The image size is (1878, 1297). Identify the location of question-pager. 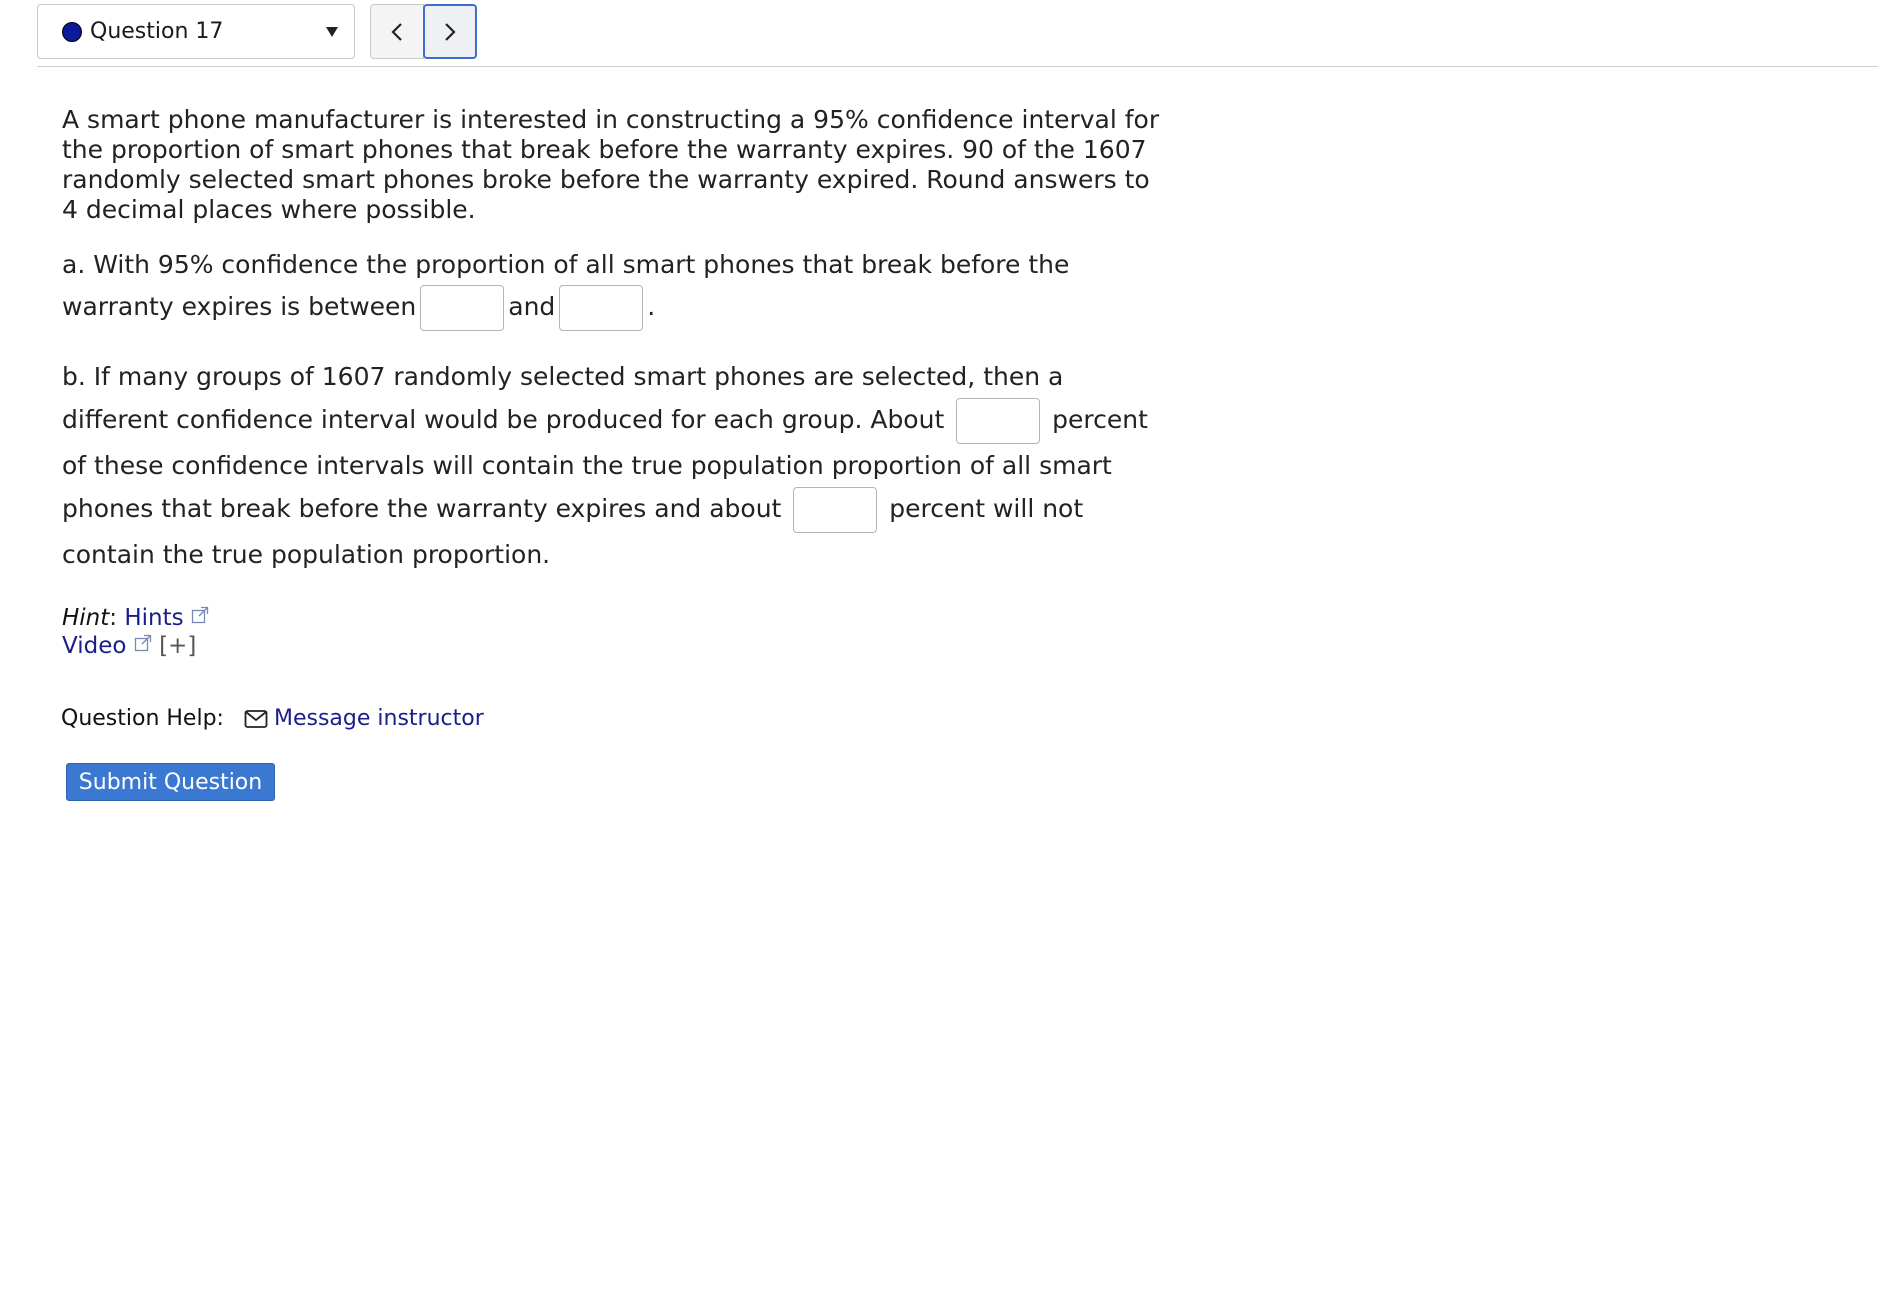
(424, 31).